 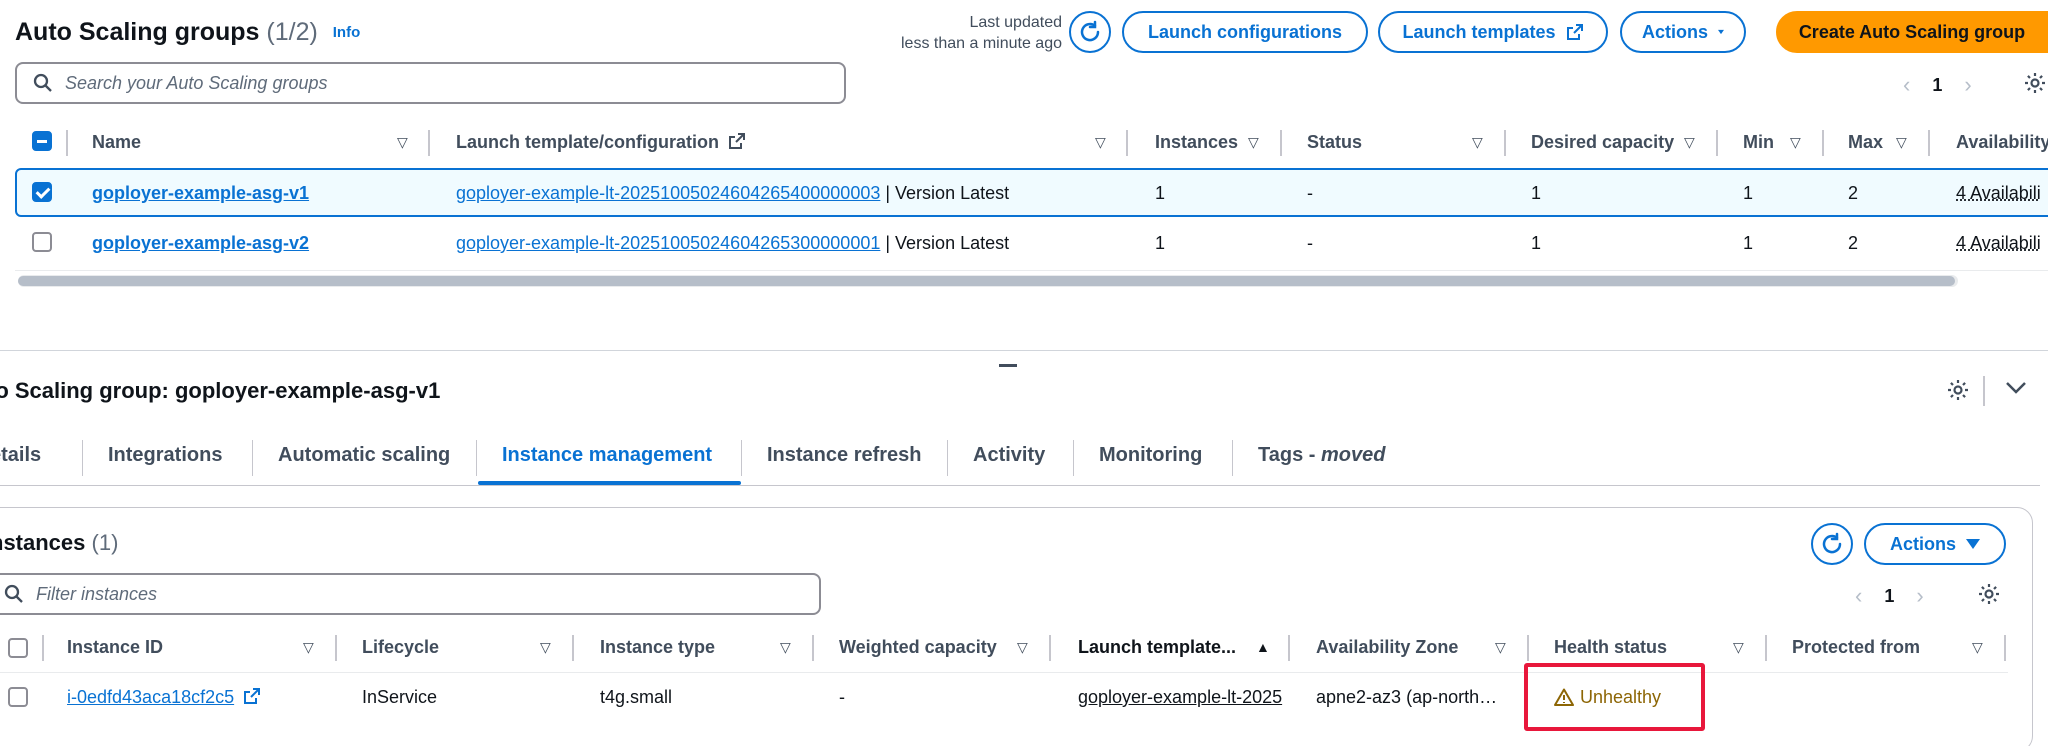 What do you see at coordinates (1321, 455) in the screenshot?
I see `tab-tags: Tags - moved` at bounding box center [1321, 455].